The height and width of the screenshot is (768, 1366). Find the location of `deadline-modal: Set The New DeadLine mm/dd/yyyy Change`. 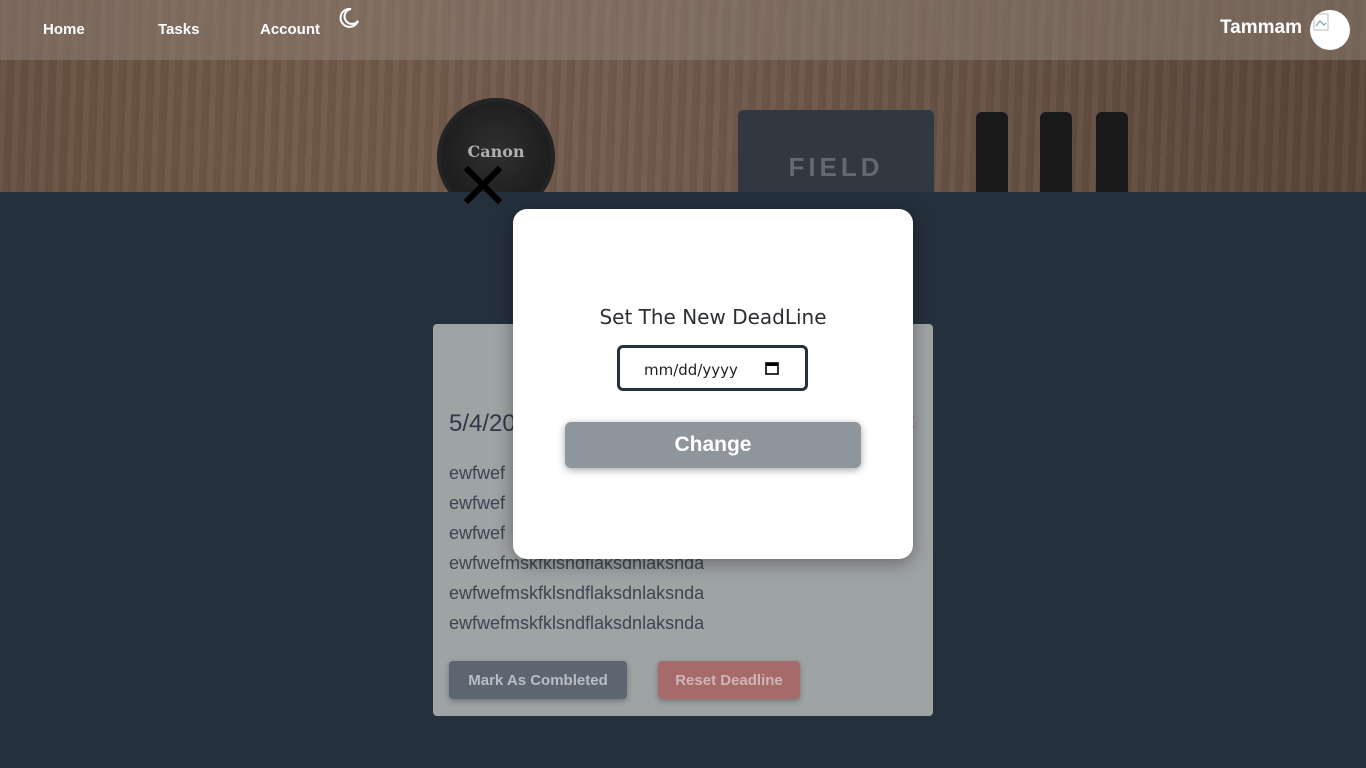

deadline-modal: Set The New DeadLine mm/dd/yyyy Change is located at coordinates (713, 384).